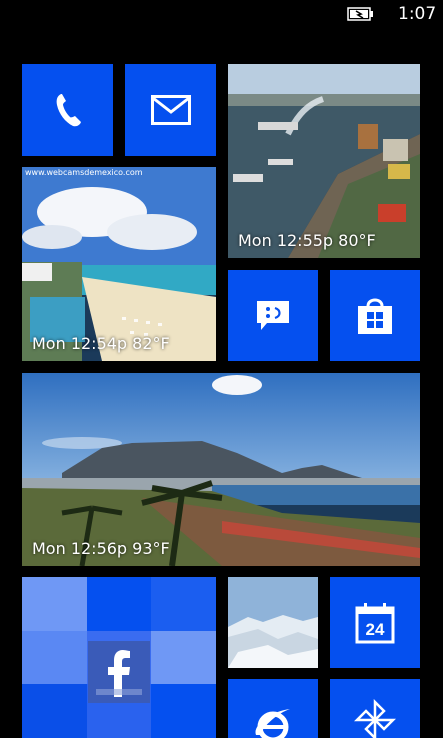 The width and height of the screenshot is (443, 738). I want to click on messaging-smiley-icon, so click(273, 315).